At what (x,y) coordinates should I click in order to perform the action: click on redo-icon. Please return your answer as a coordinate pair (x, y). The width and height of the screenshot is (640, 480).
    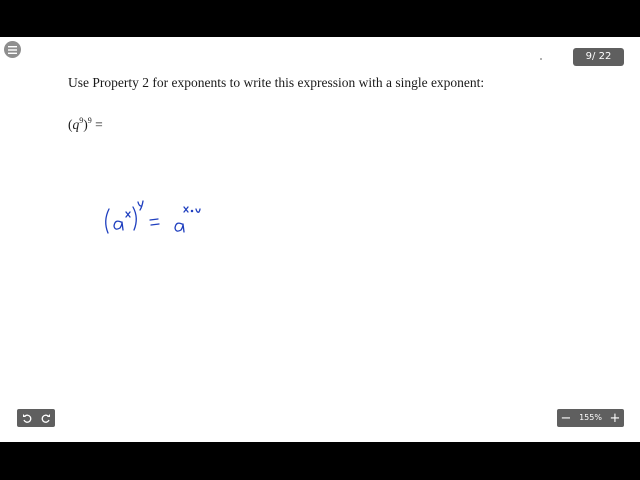
    Looking at the image, I should click on (45, 418).